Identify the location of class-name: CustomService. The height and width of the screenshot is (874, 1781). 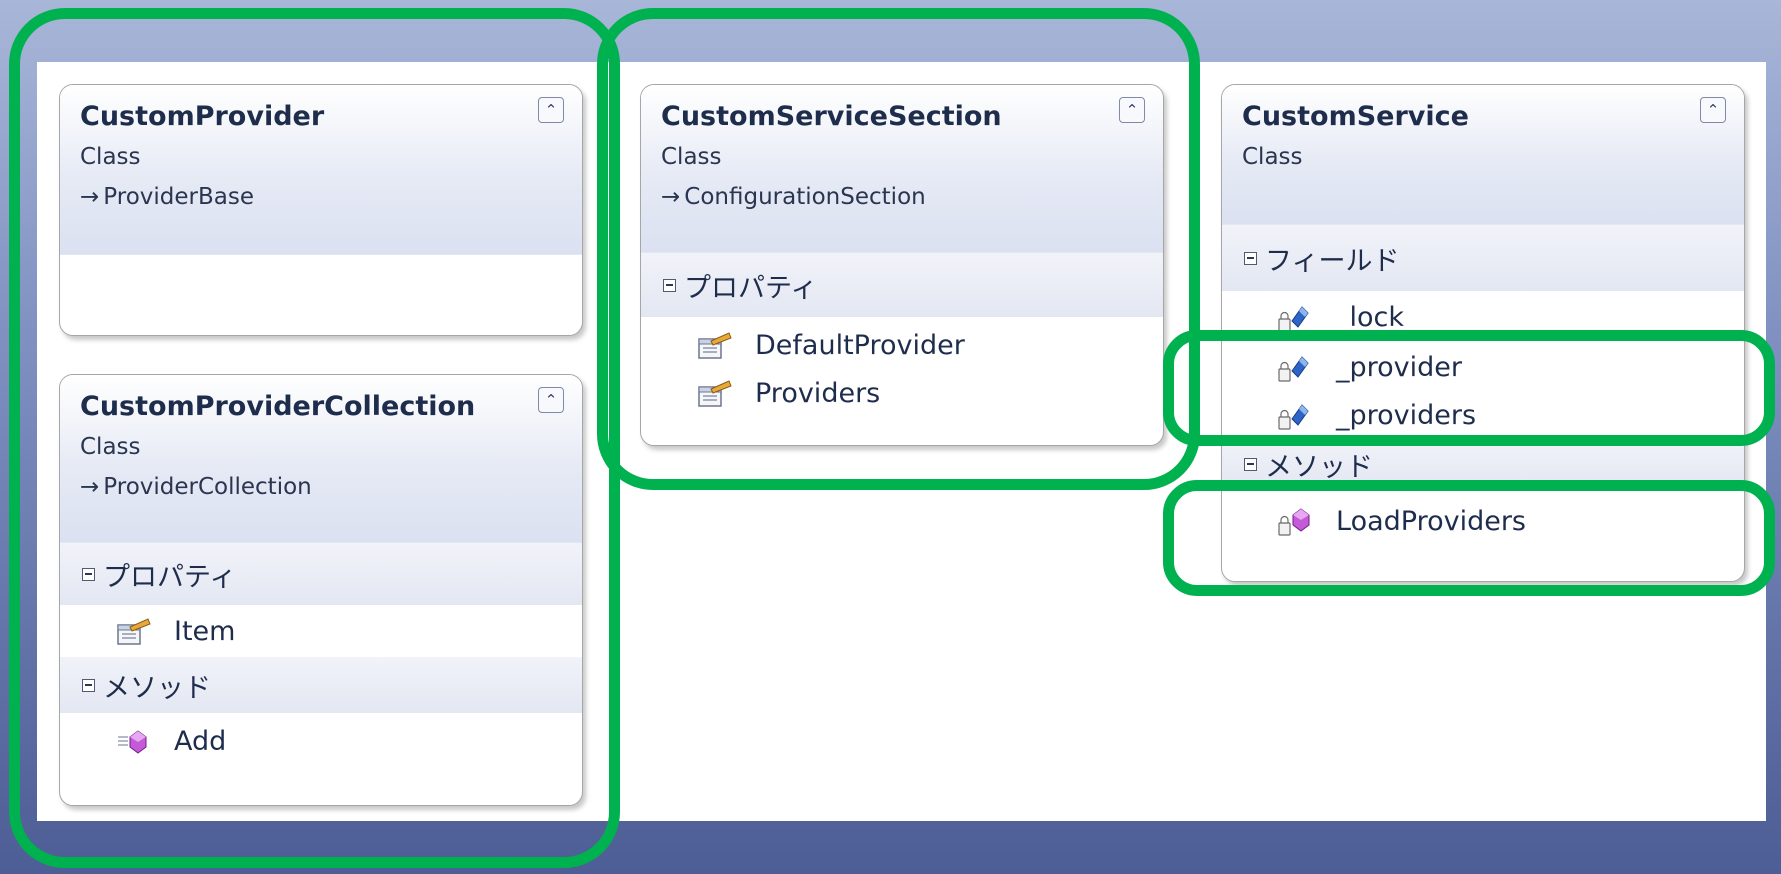
(1355, 116).